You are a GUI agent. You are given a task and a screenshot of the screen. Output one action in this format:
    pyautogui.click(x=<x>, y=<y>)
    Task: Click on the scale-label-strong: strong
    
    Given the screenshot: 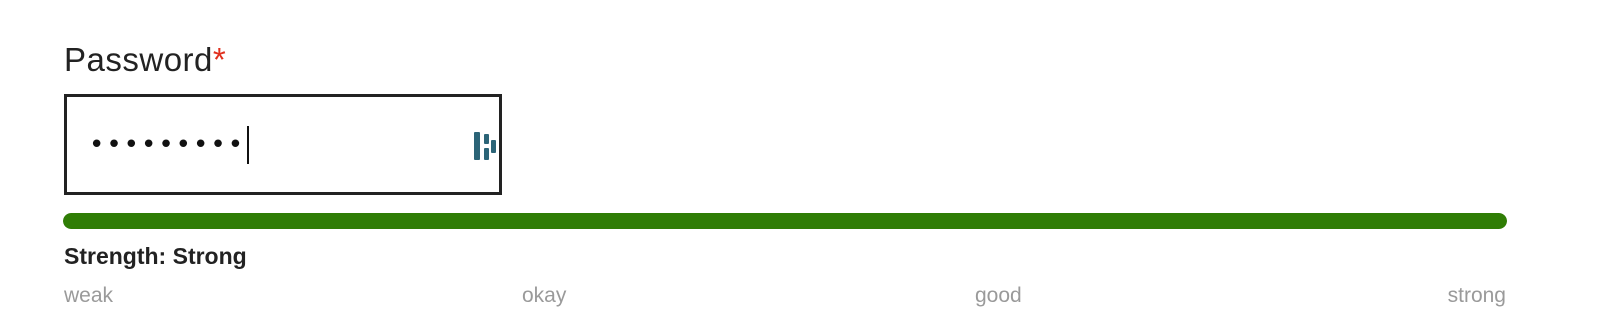 What is the action you would take?
    pyautogui.click(x=1476, y=295)
    